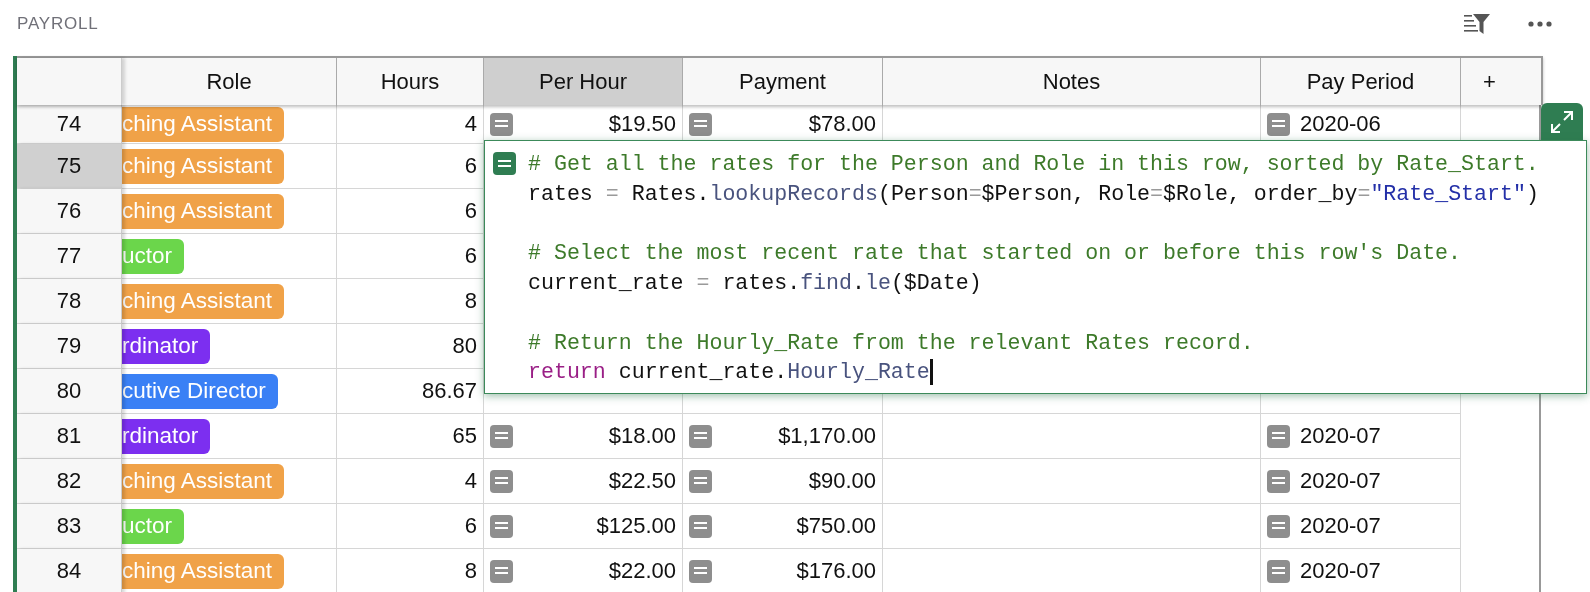 This screenshot has height=592, width=1590. What do you see at coordinates (842, 124) in the screenshot?
I see `cell-text: $78.00` at bounding box center [842, 124].